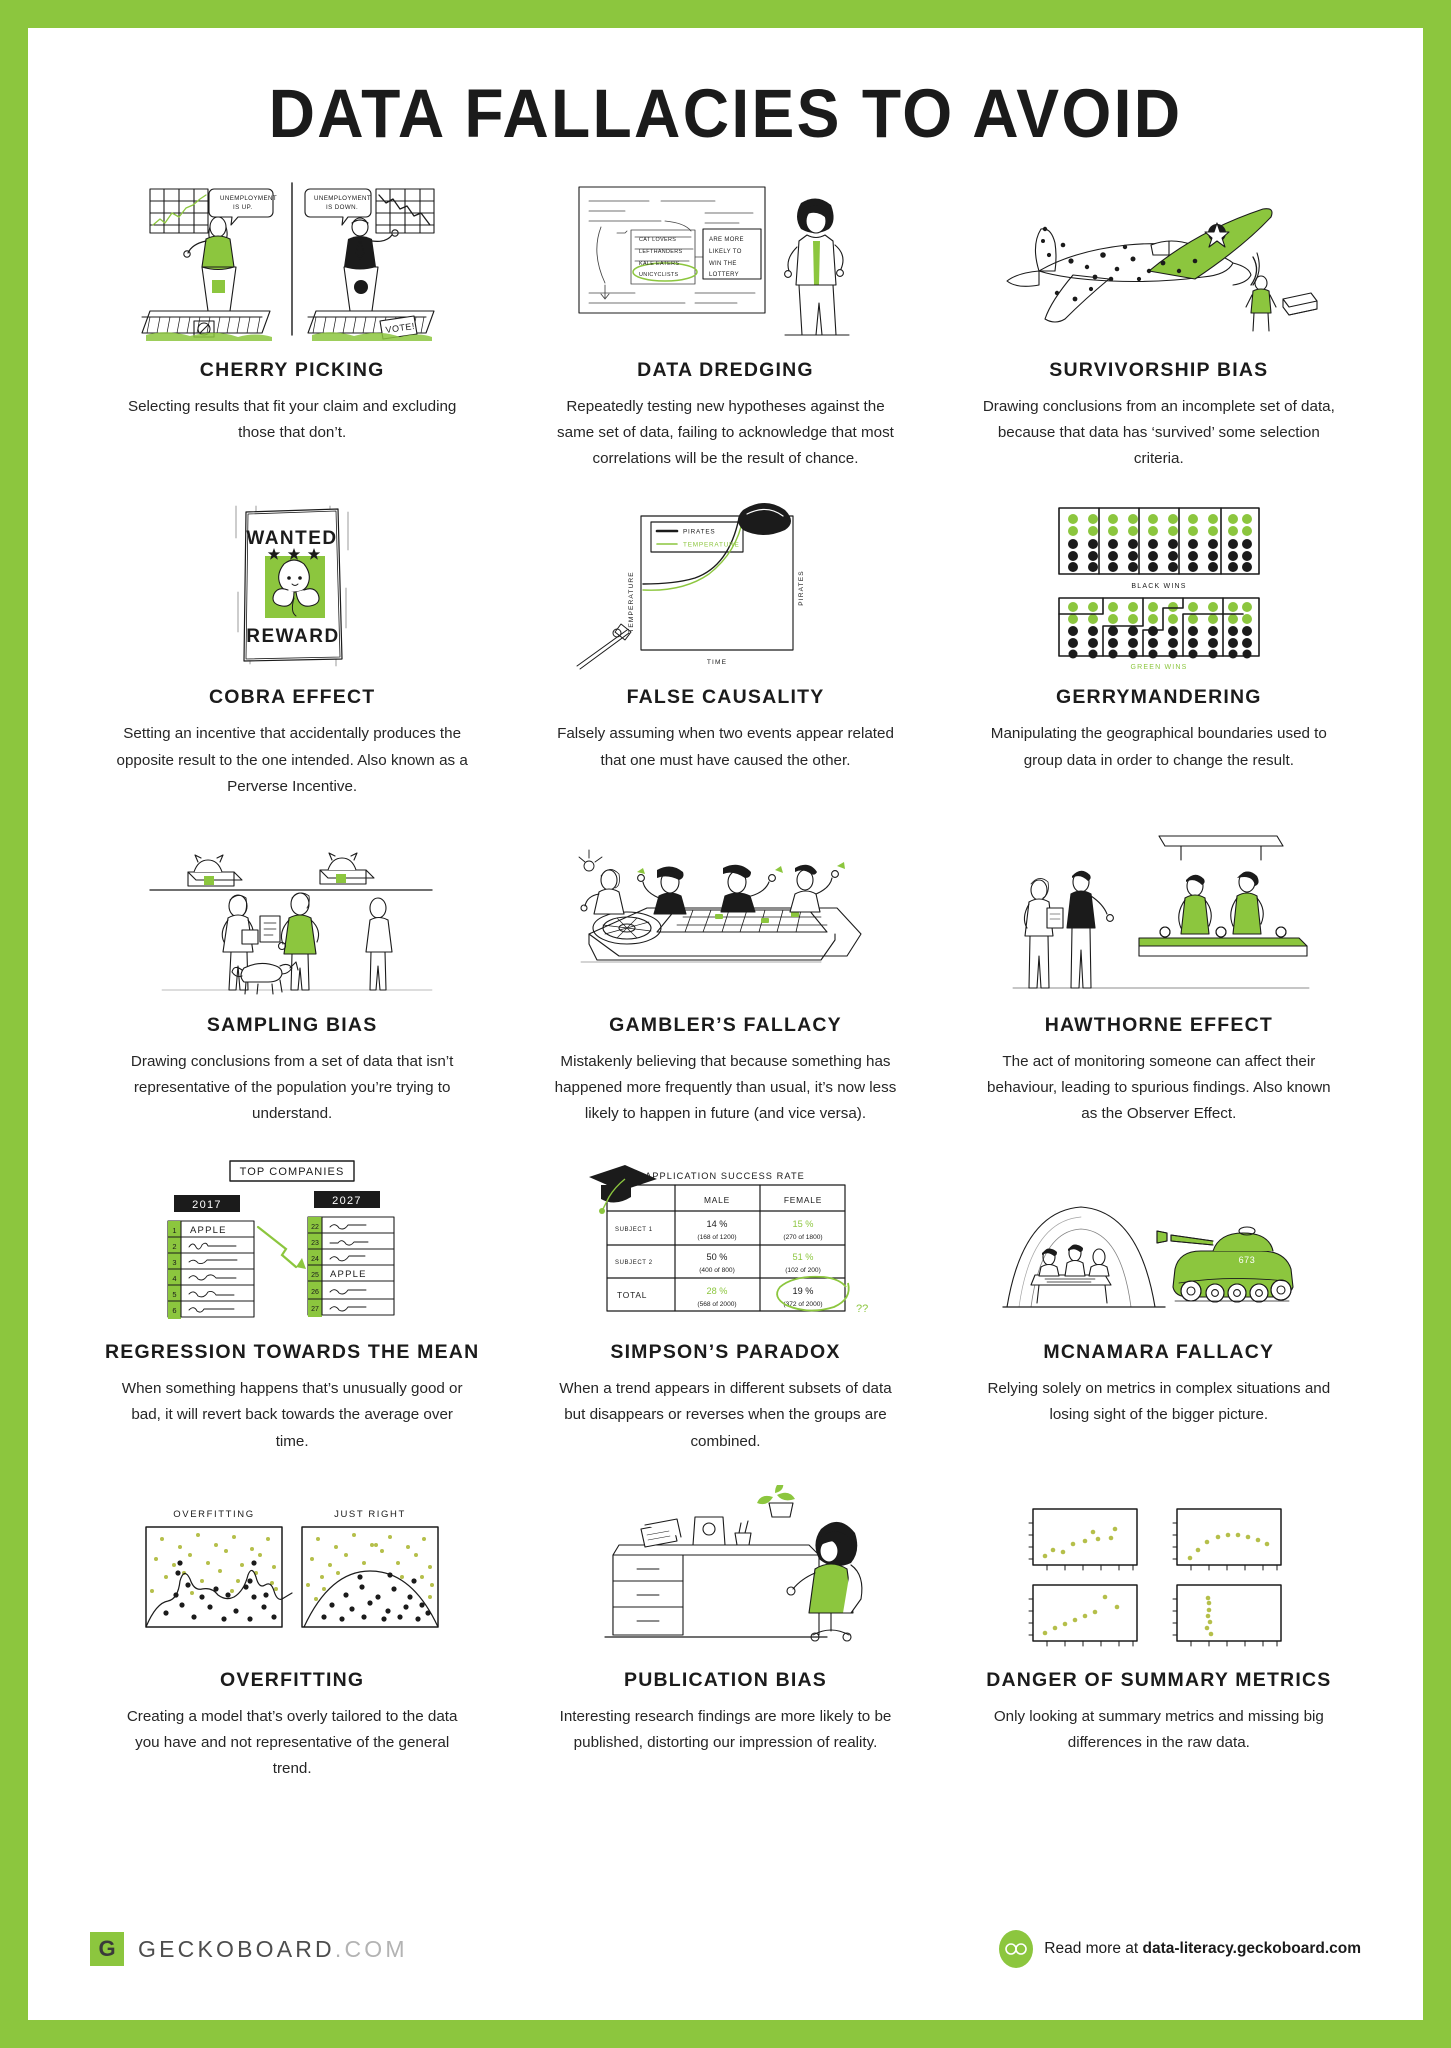  What do you see at coordinates (803, 1224) in the screenshot?
I see `svg-text: 15 %` at bounding box center [803, 1224].